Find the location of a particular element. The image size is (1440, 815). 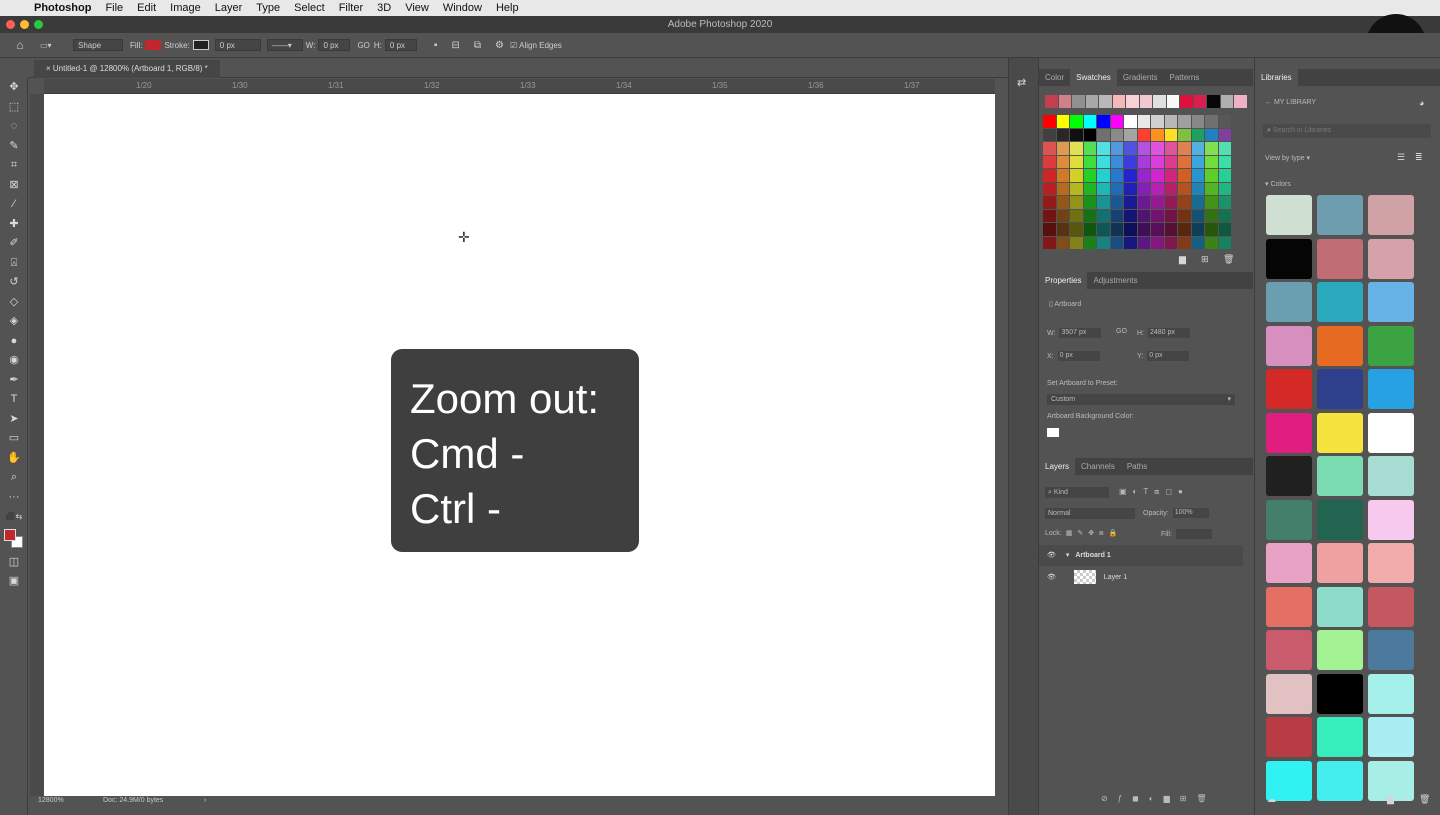

menu-type: Type is located at coordinates (268, 8).